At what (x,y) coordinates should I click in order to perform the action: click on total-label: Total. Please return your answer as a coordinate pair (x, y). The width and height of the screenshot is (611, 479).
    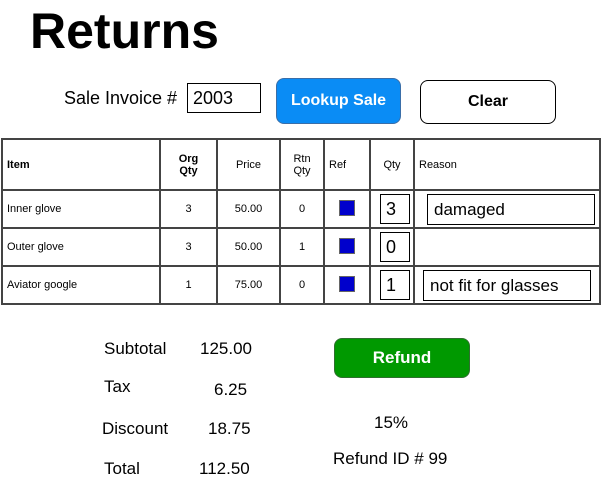
    Looking at the image, I should click on (122, 468).